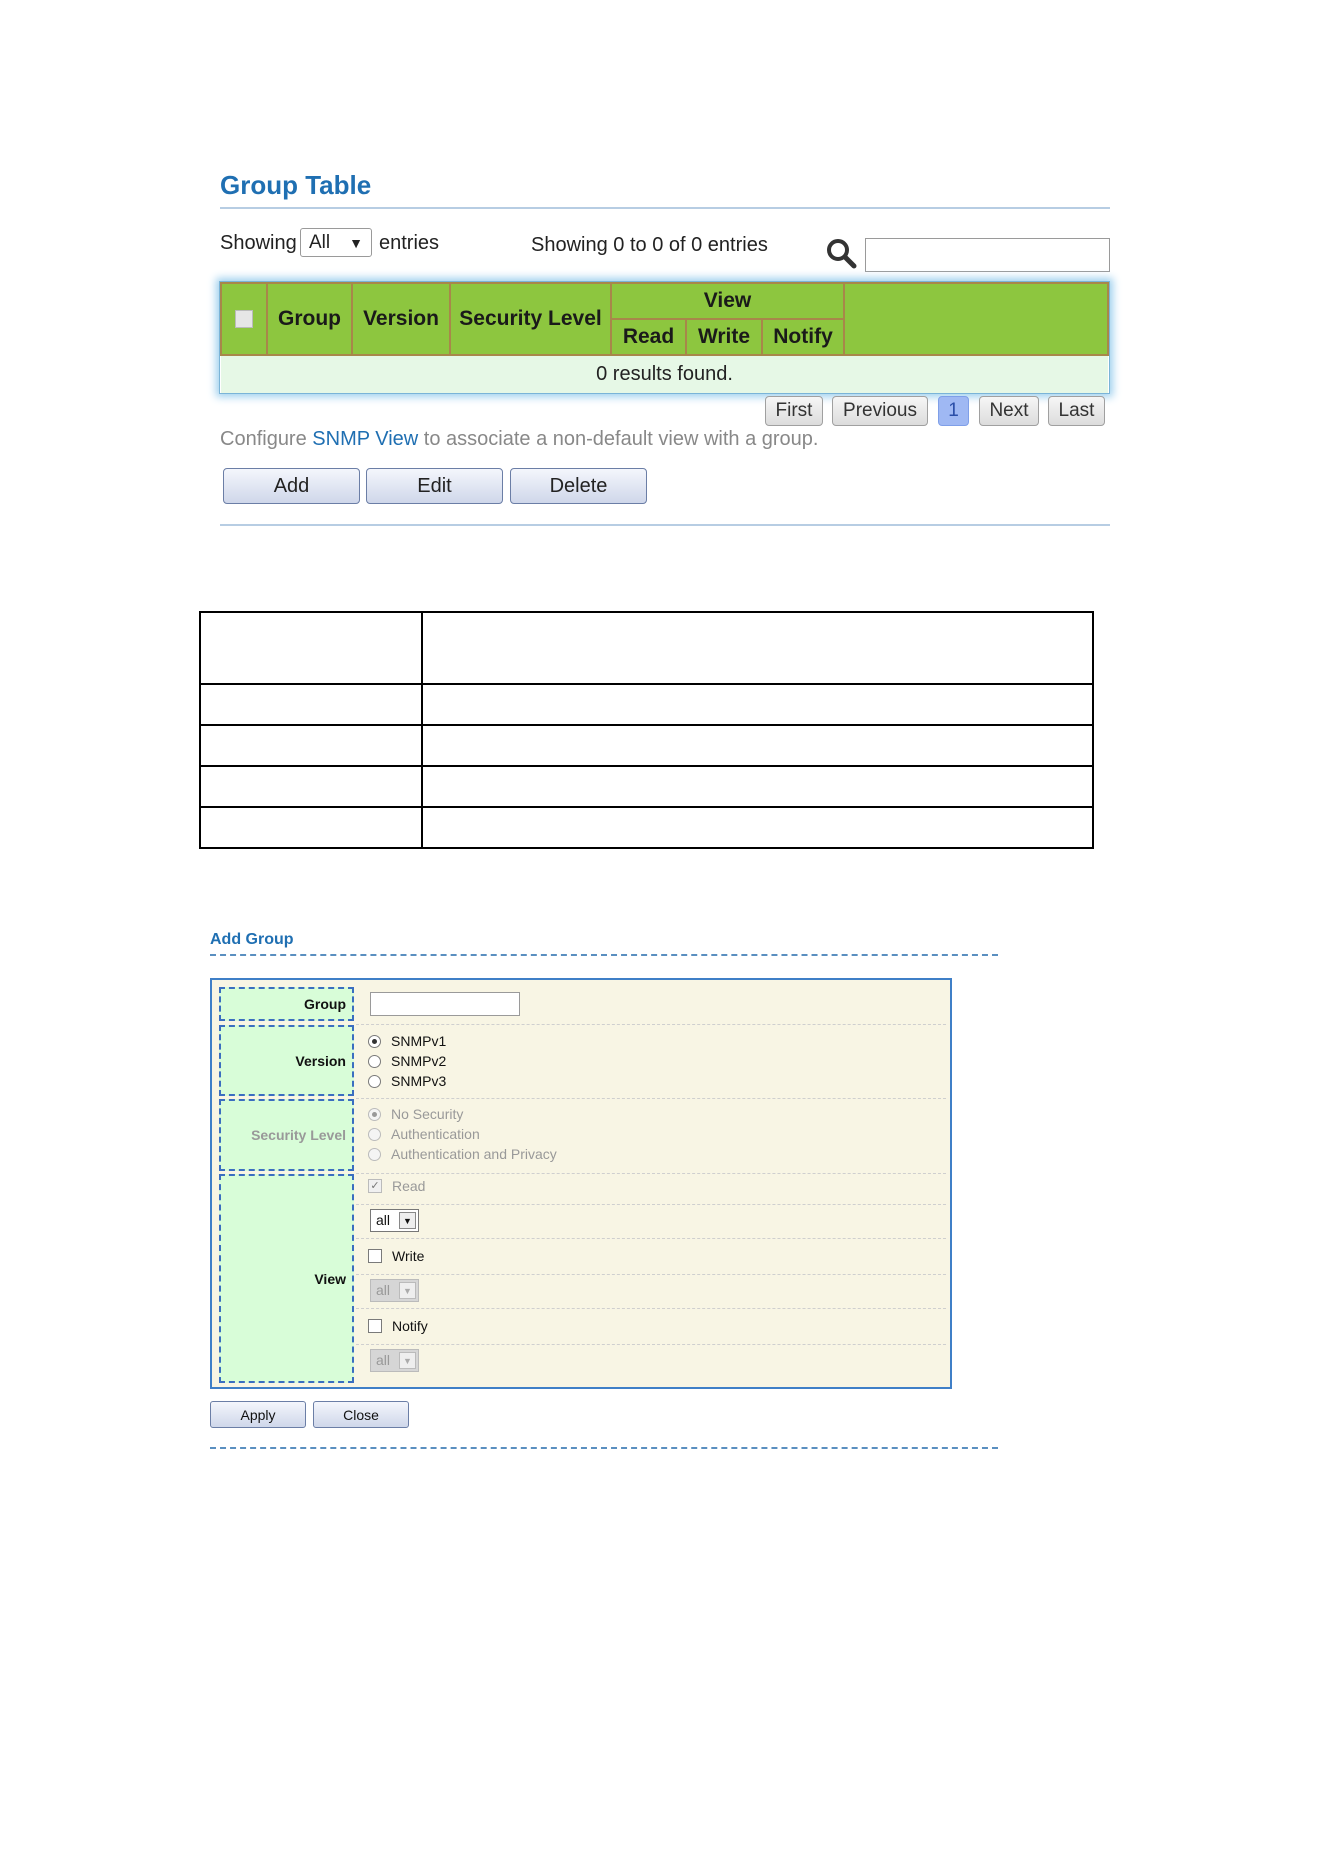 This screenshot has height=1872, width=1324. What do you see at coordinates (258, 243) in the screenshot?
I see `showing-label: Showing` at bounding box center [258, 243].